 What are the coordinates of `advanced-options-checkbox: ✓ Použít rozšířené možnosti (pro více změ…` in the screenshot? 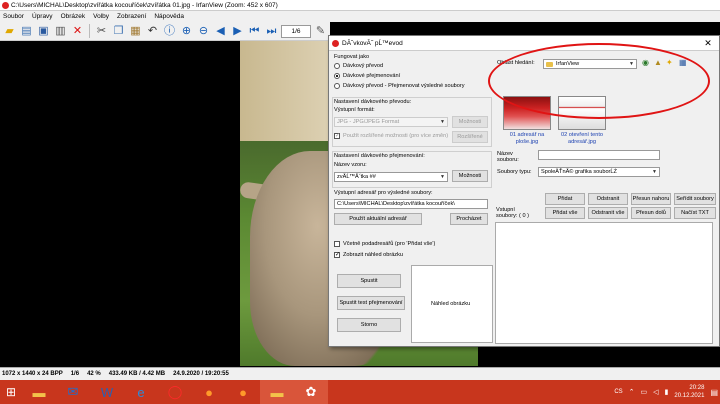 It's located at (391, 136).